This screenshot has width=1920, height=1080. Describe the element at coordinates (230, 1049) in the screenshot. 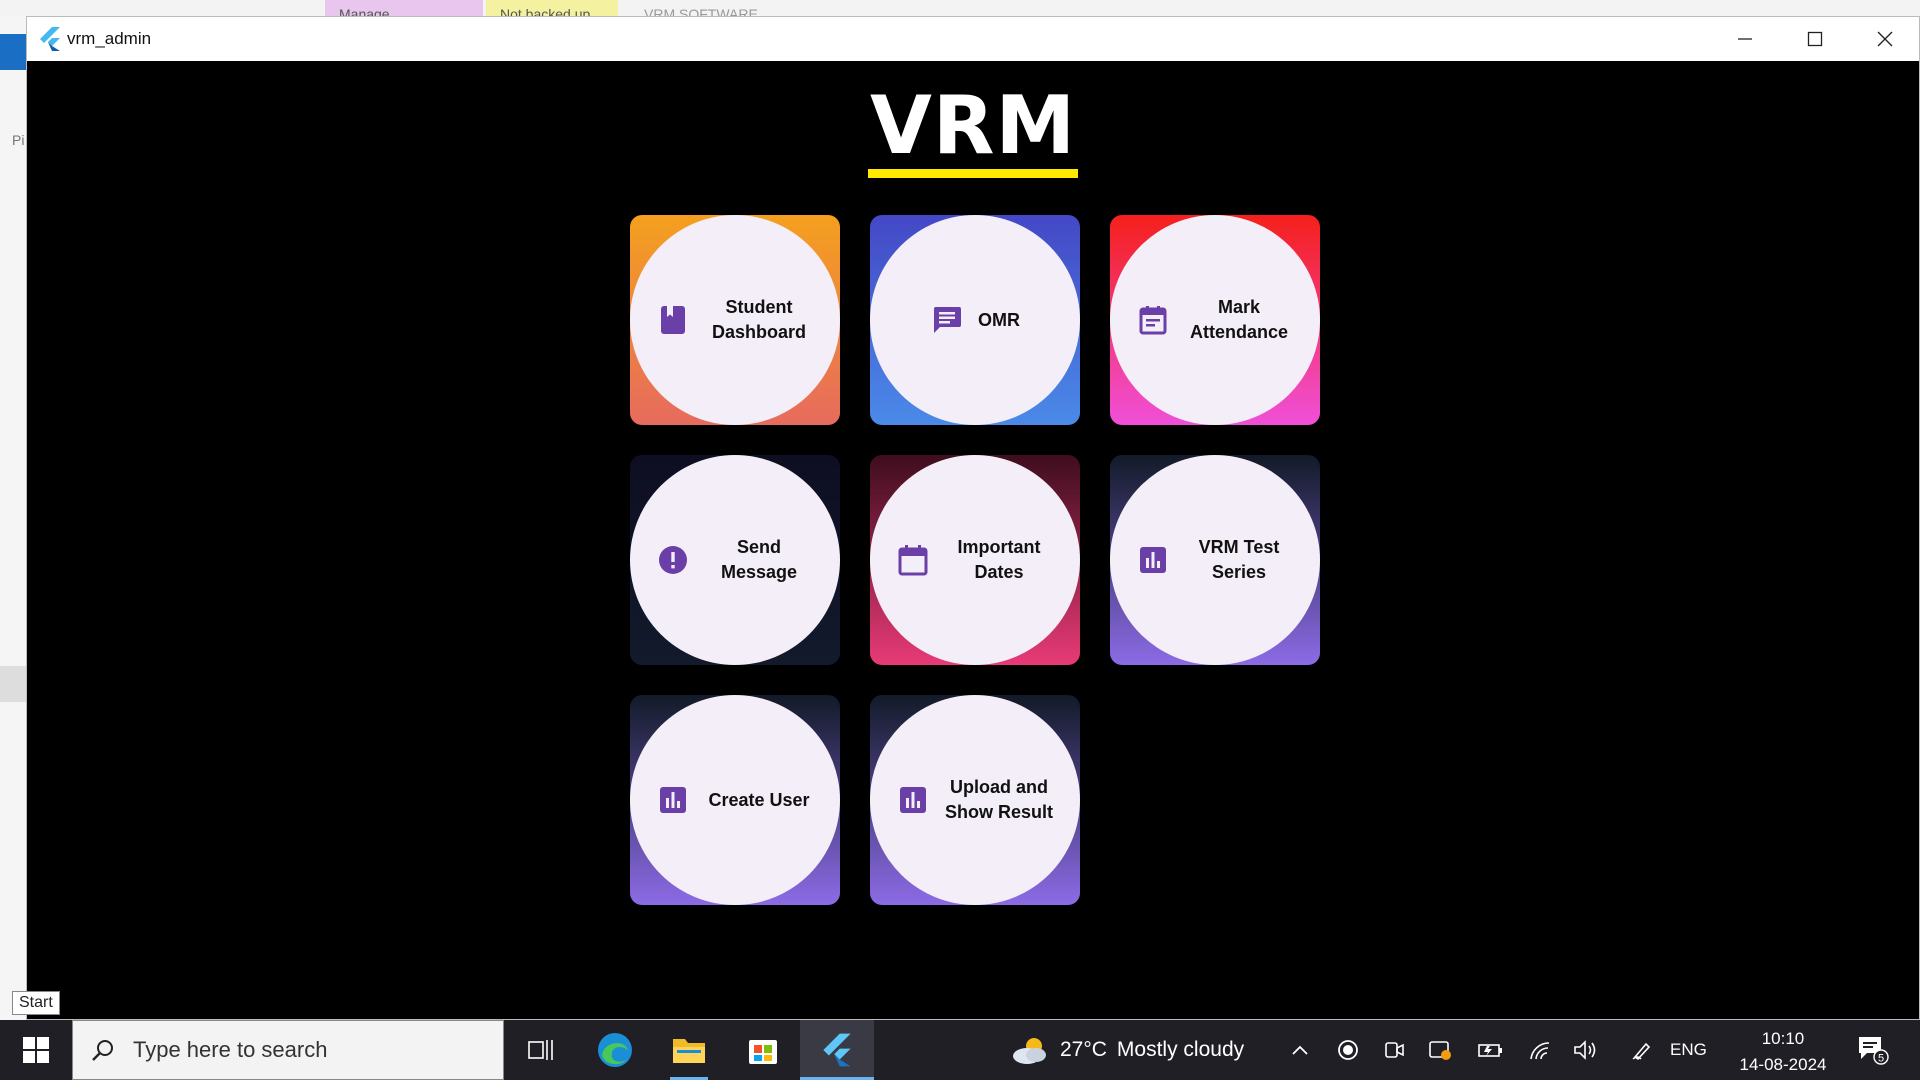

I see `search-placeholder: Type here to search` at that location.